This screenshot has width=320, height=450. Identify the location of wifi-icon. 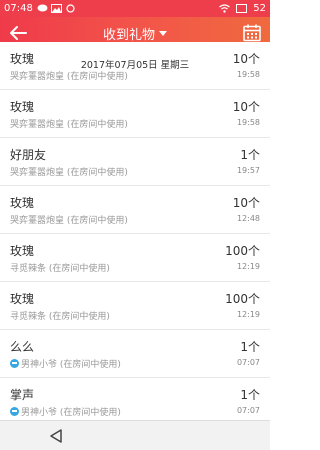
(225, 8).